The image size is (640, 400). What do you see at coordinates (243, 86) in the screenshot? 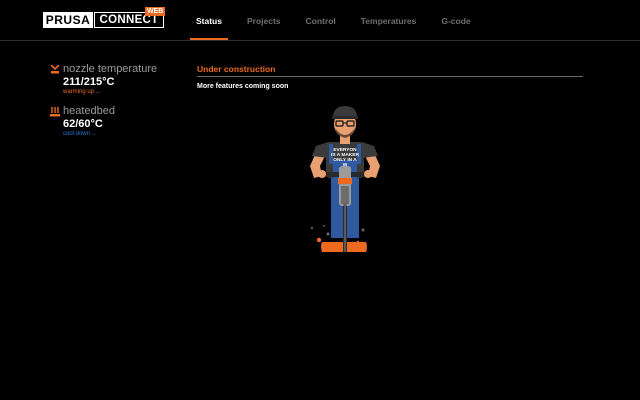
I see `coming-soon-text: More features coming soon` at bounding box center [243, 86].